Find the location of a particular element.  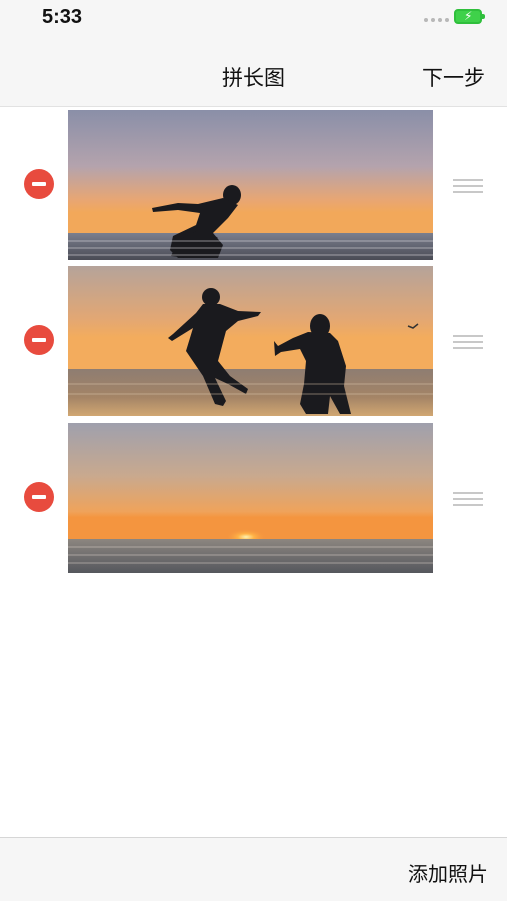

navigation-bar: 拼长图 下一步 is located at coordinates (253, 75).